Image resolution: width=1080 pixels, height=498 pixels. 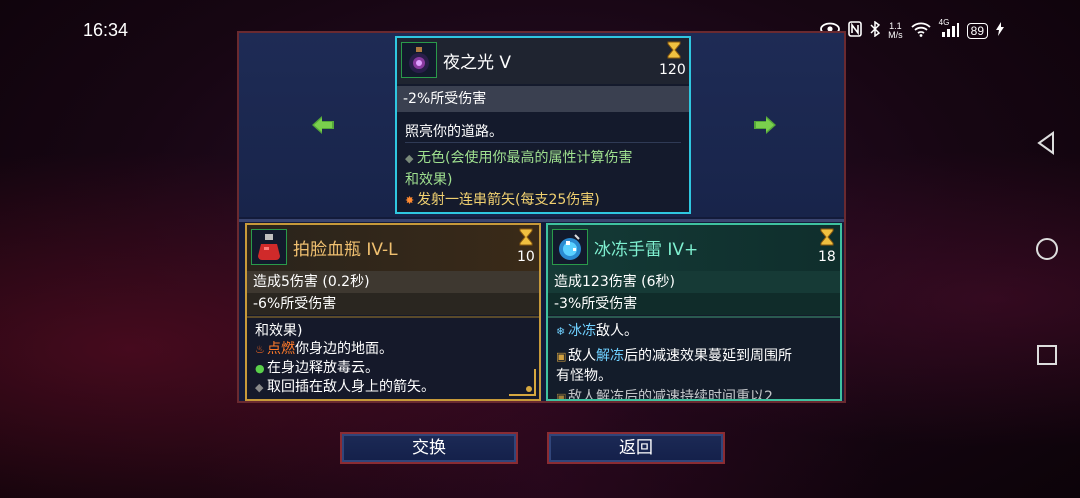 I want to click on navigation-bar, so click(x=1050, y=250).